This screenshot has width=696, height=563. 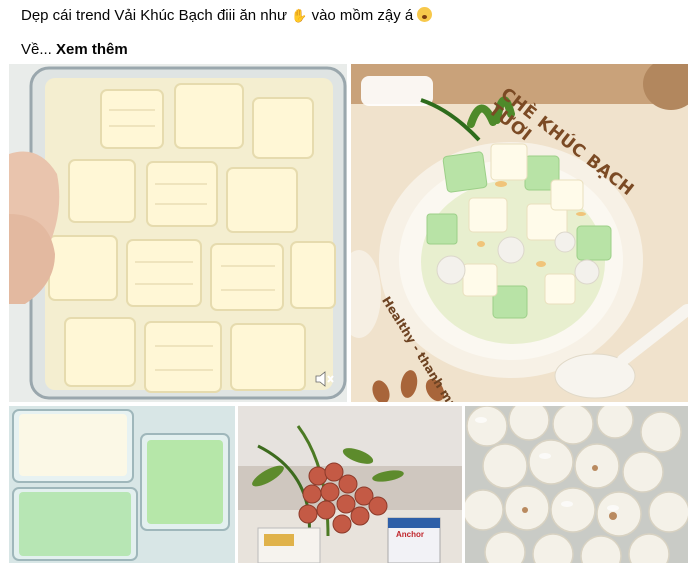 I want to click on photo-jelly-trays, so click(x=122, y=484).